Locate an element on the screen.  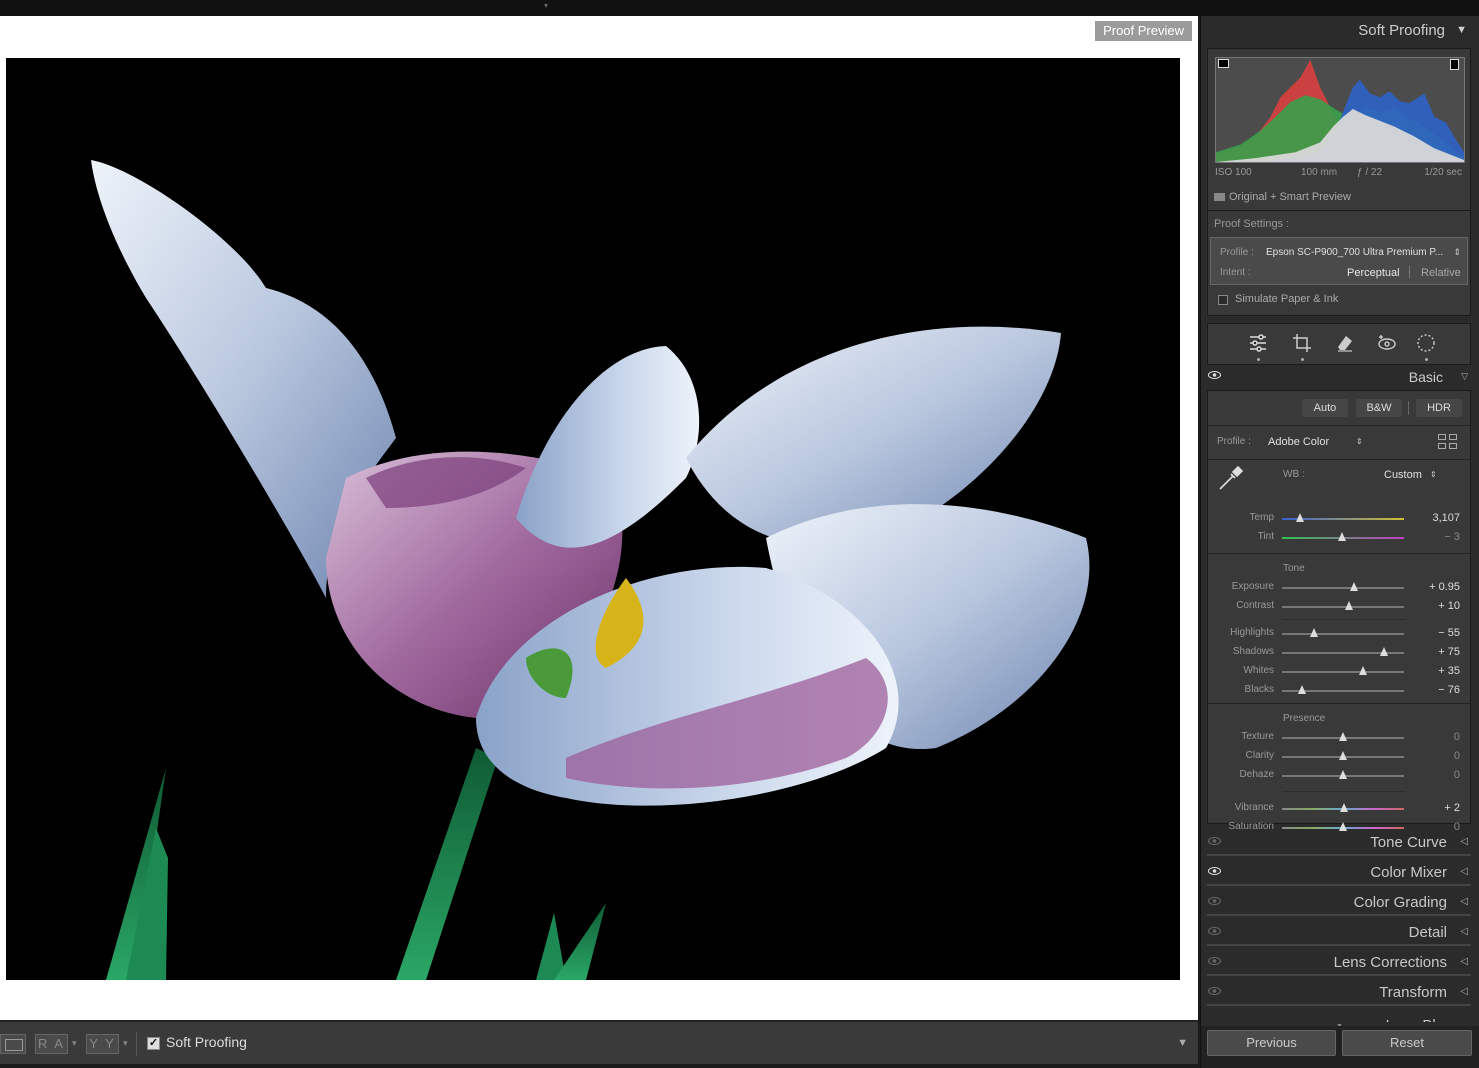
basic-panel-header: Basic ▽ is located at coordinates (1339, 377).